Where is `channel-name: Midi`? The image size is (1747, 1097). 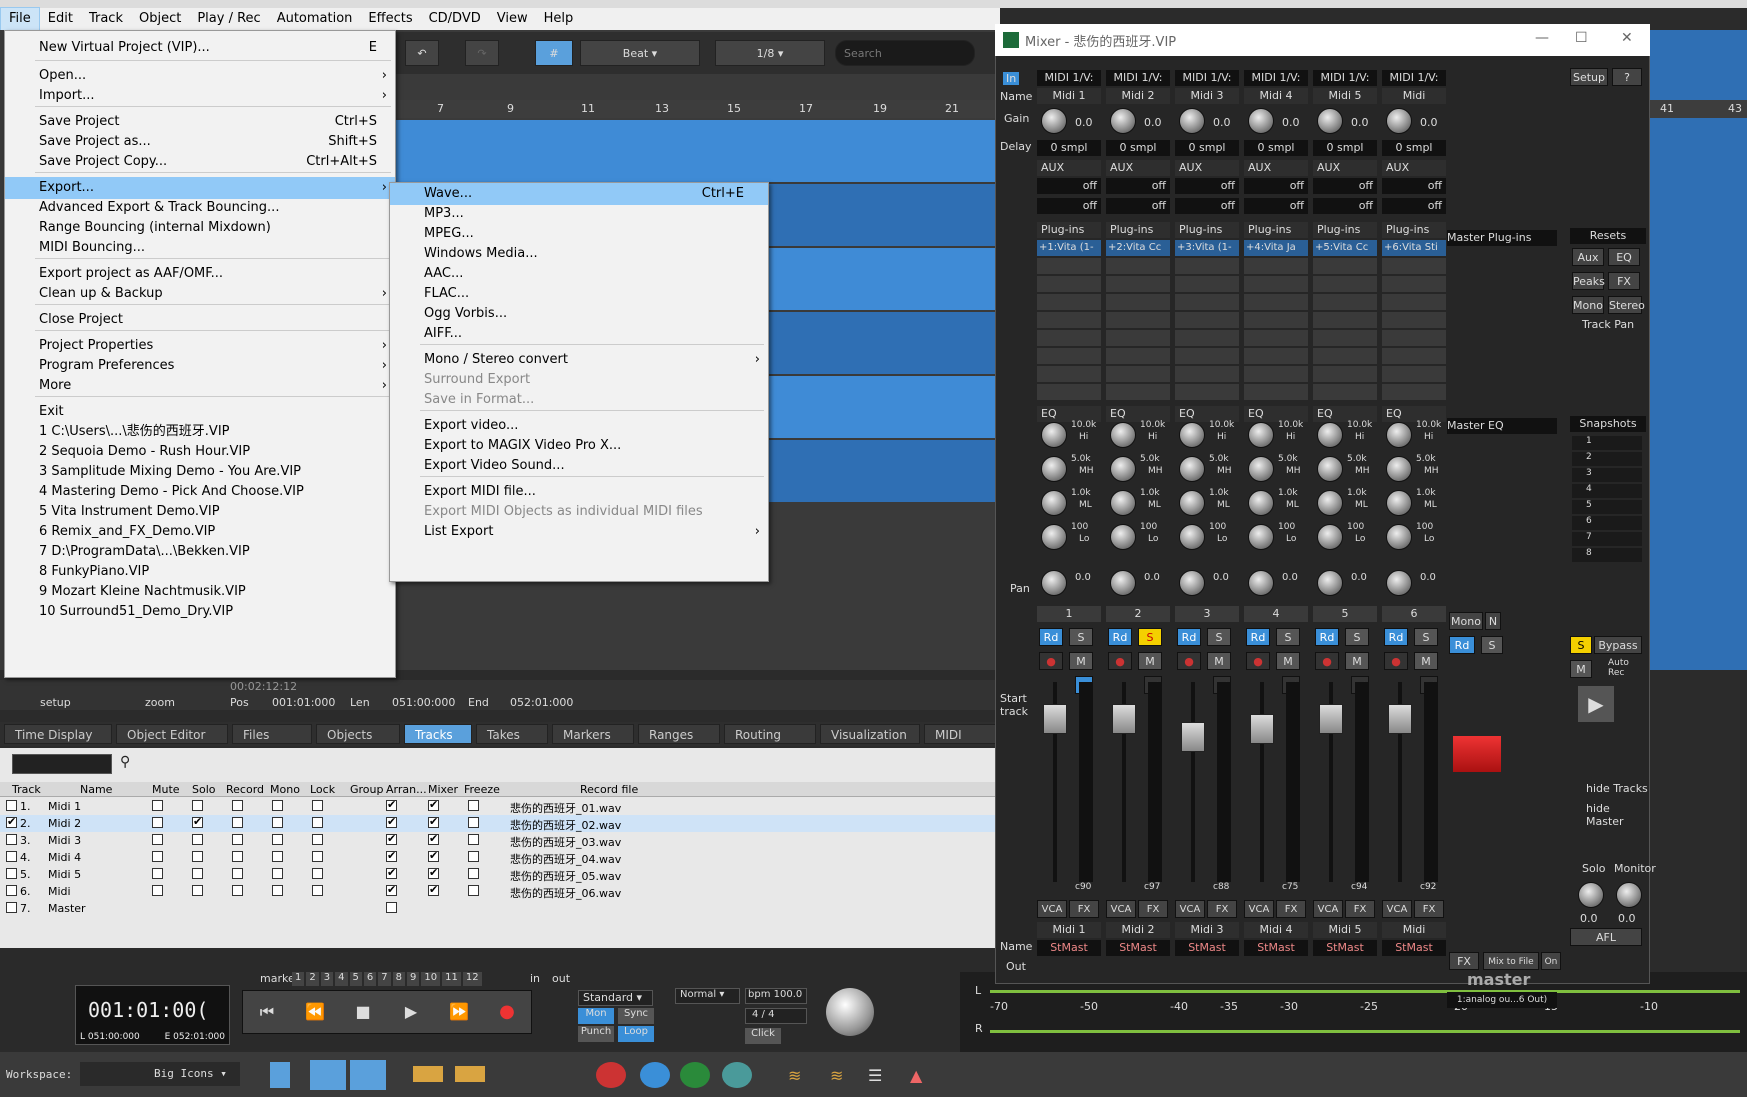 channel-name: Midi is located at coordinates (1414, 96).